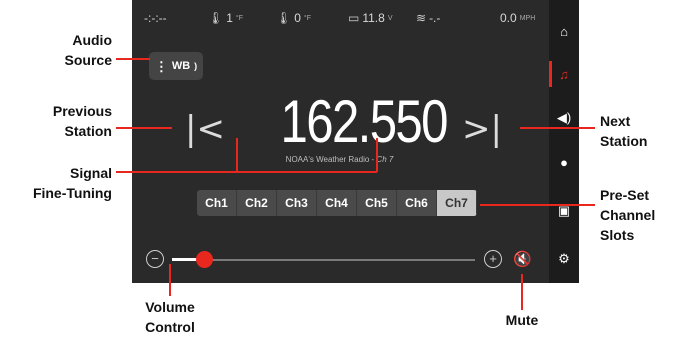 The height and width of the screenshot is (338, 675). What do you see at coordinates (624, 131) in the screenshot?
I see `callout-next-station: Next Station` at bounding box center [624, 131].